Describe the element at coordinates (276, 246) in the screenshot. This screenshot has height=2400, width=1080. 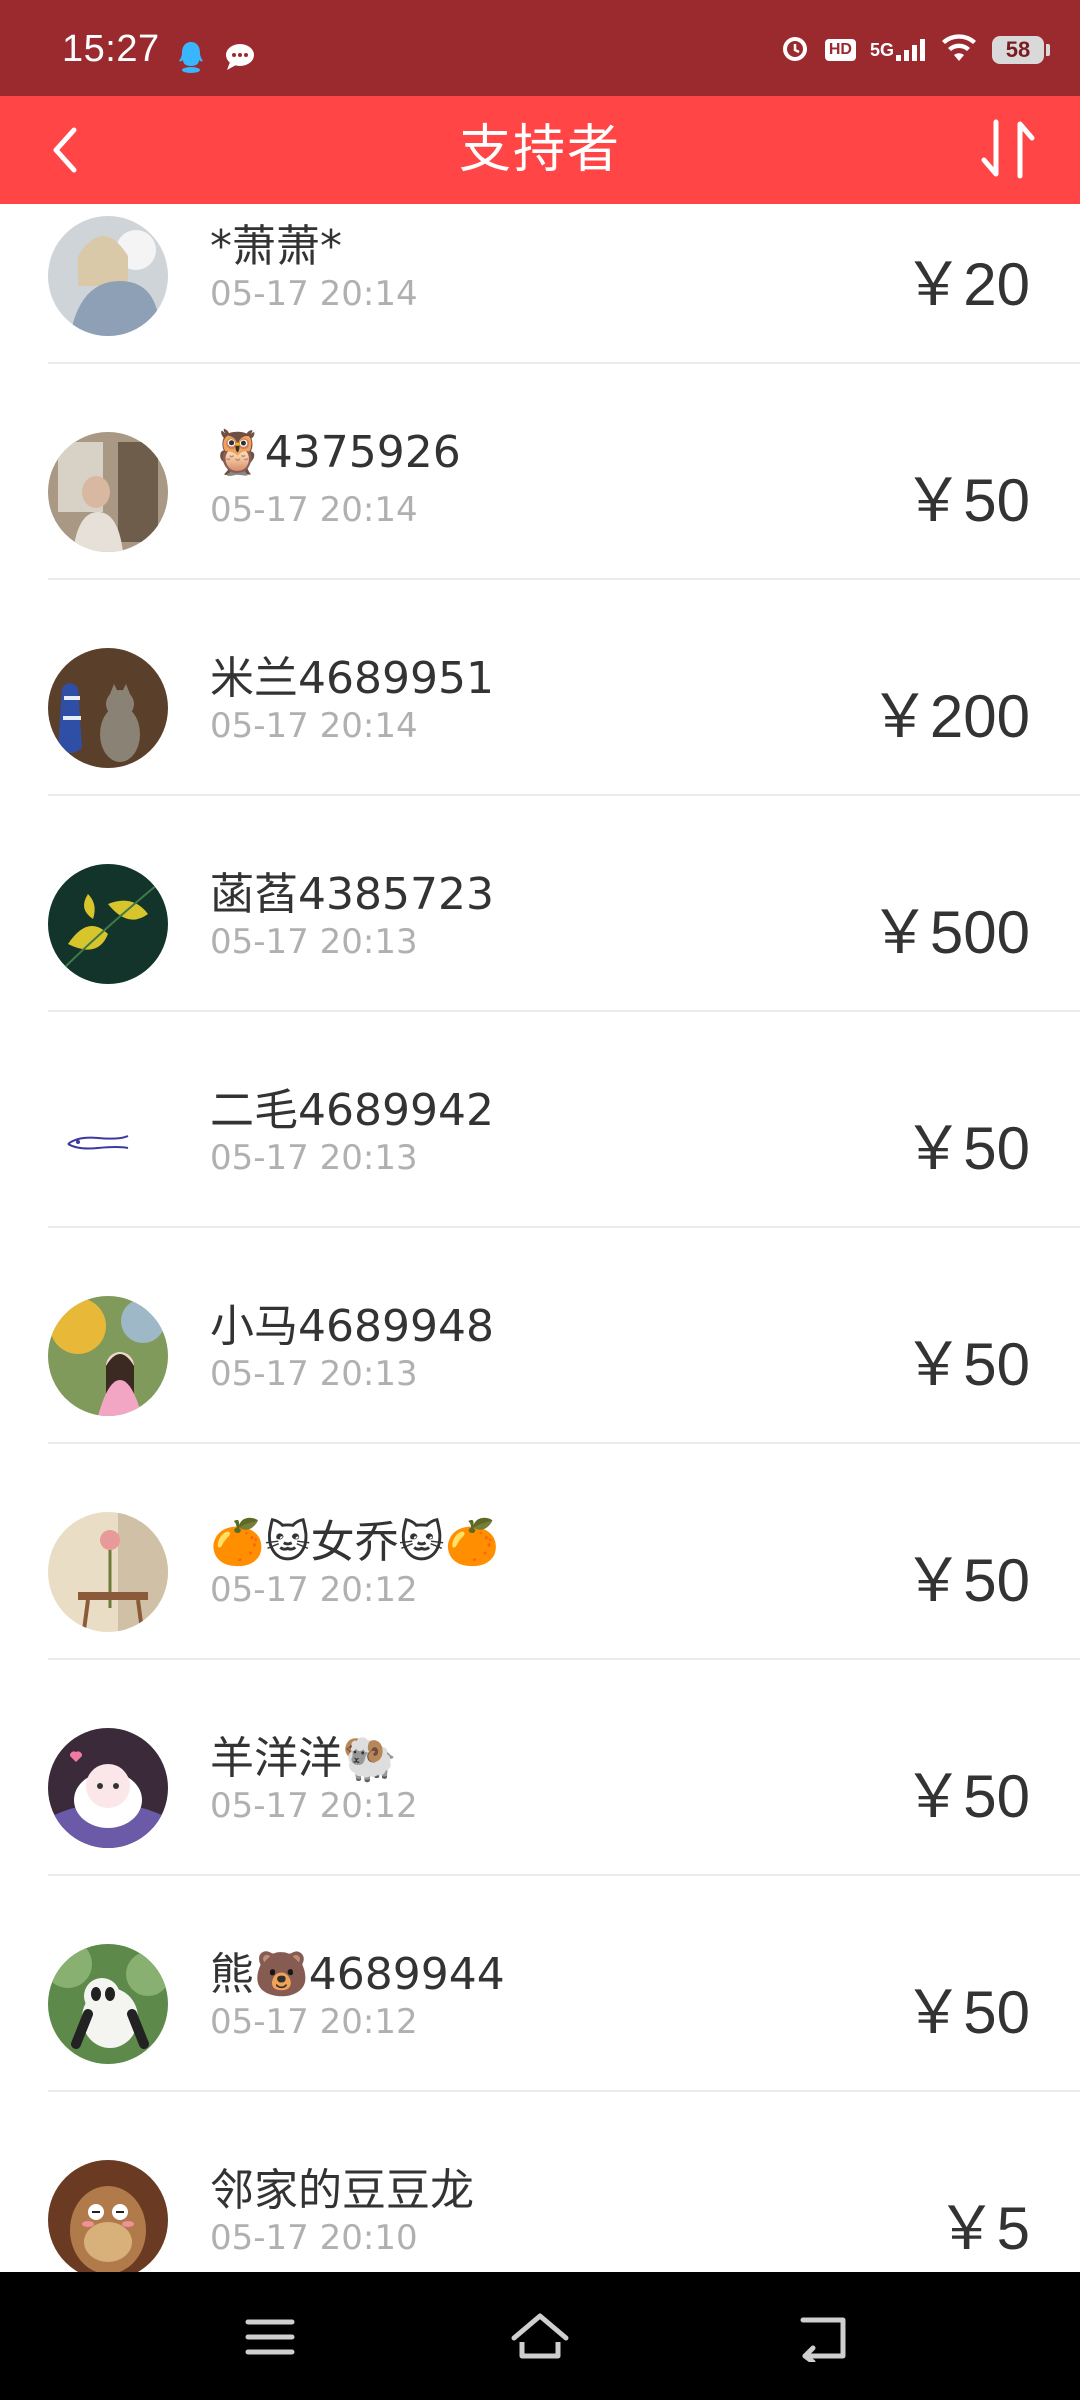
I see `supporter-name: *萧萧*` at that location.